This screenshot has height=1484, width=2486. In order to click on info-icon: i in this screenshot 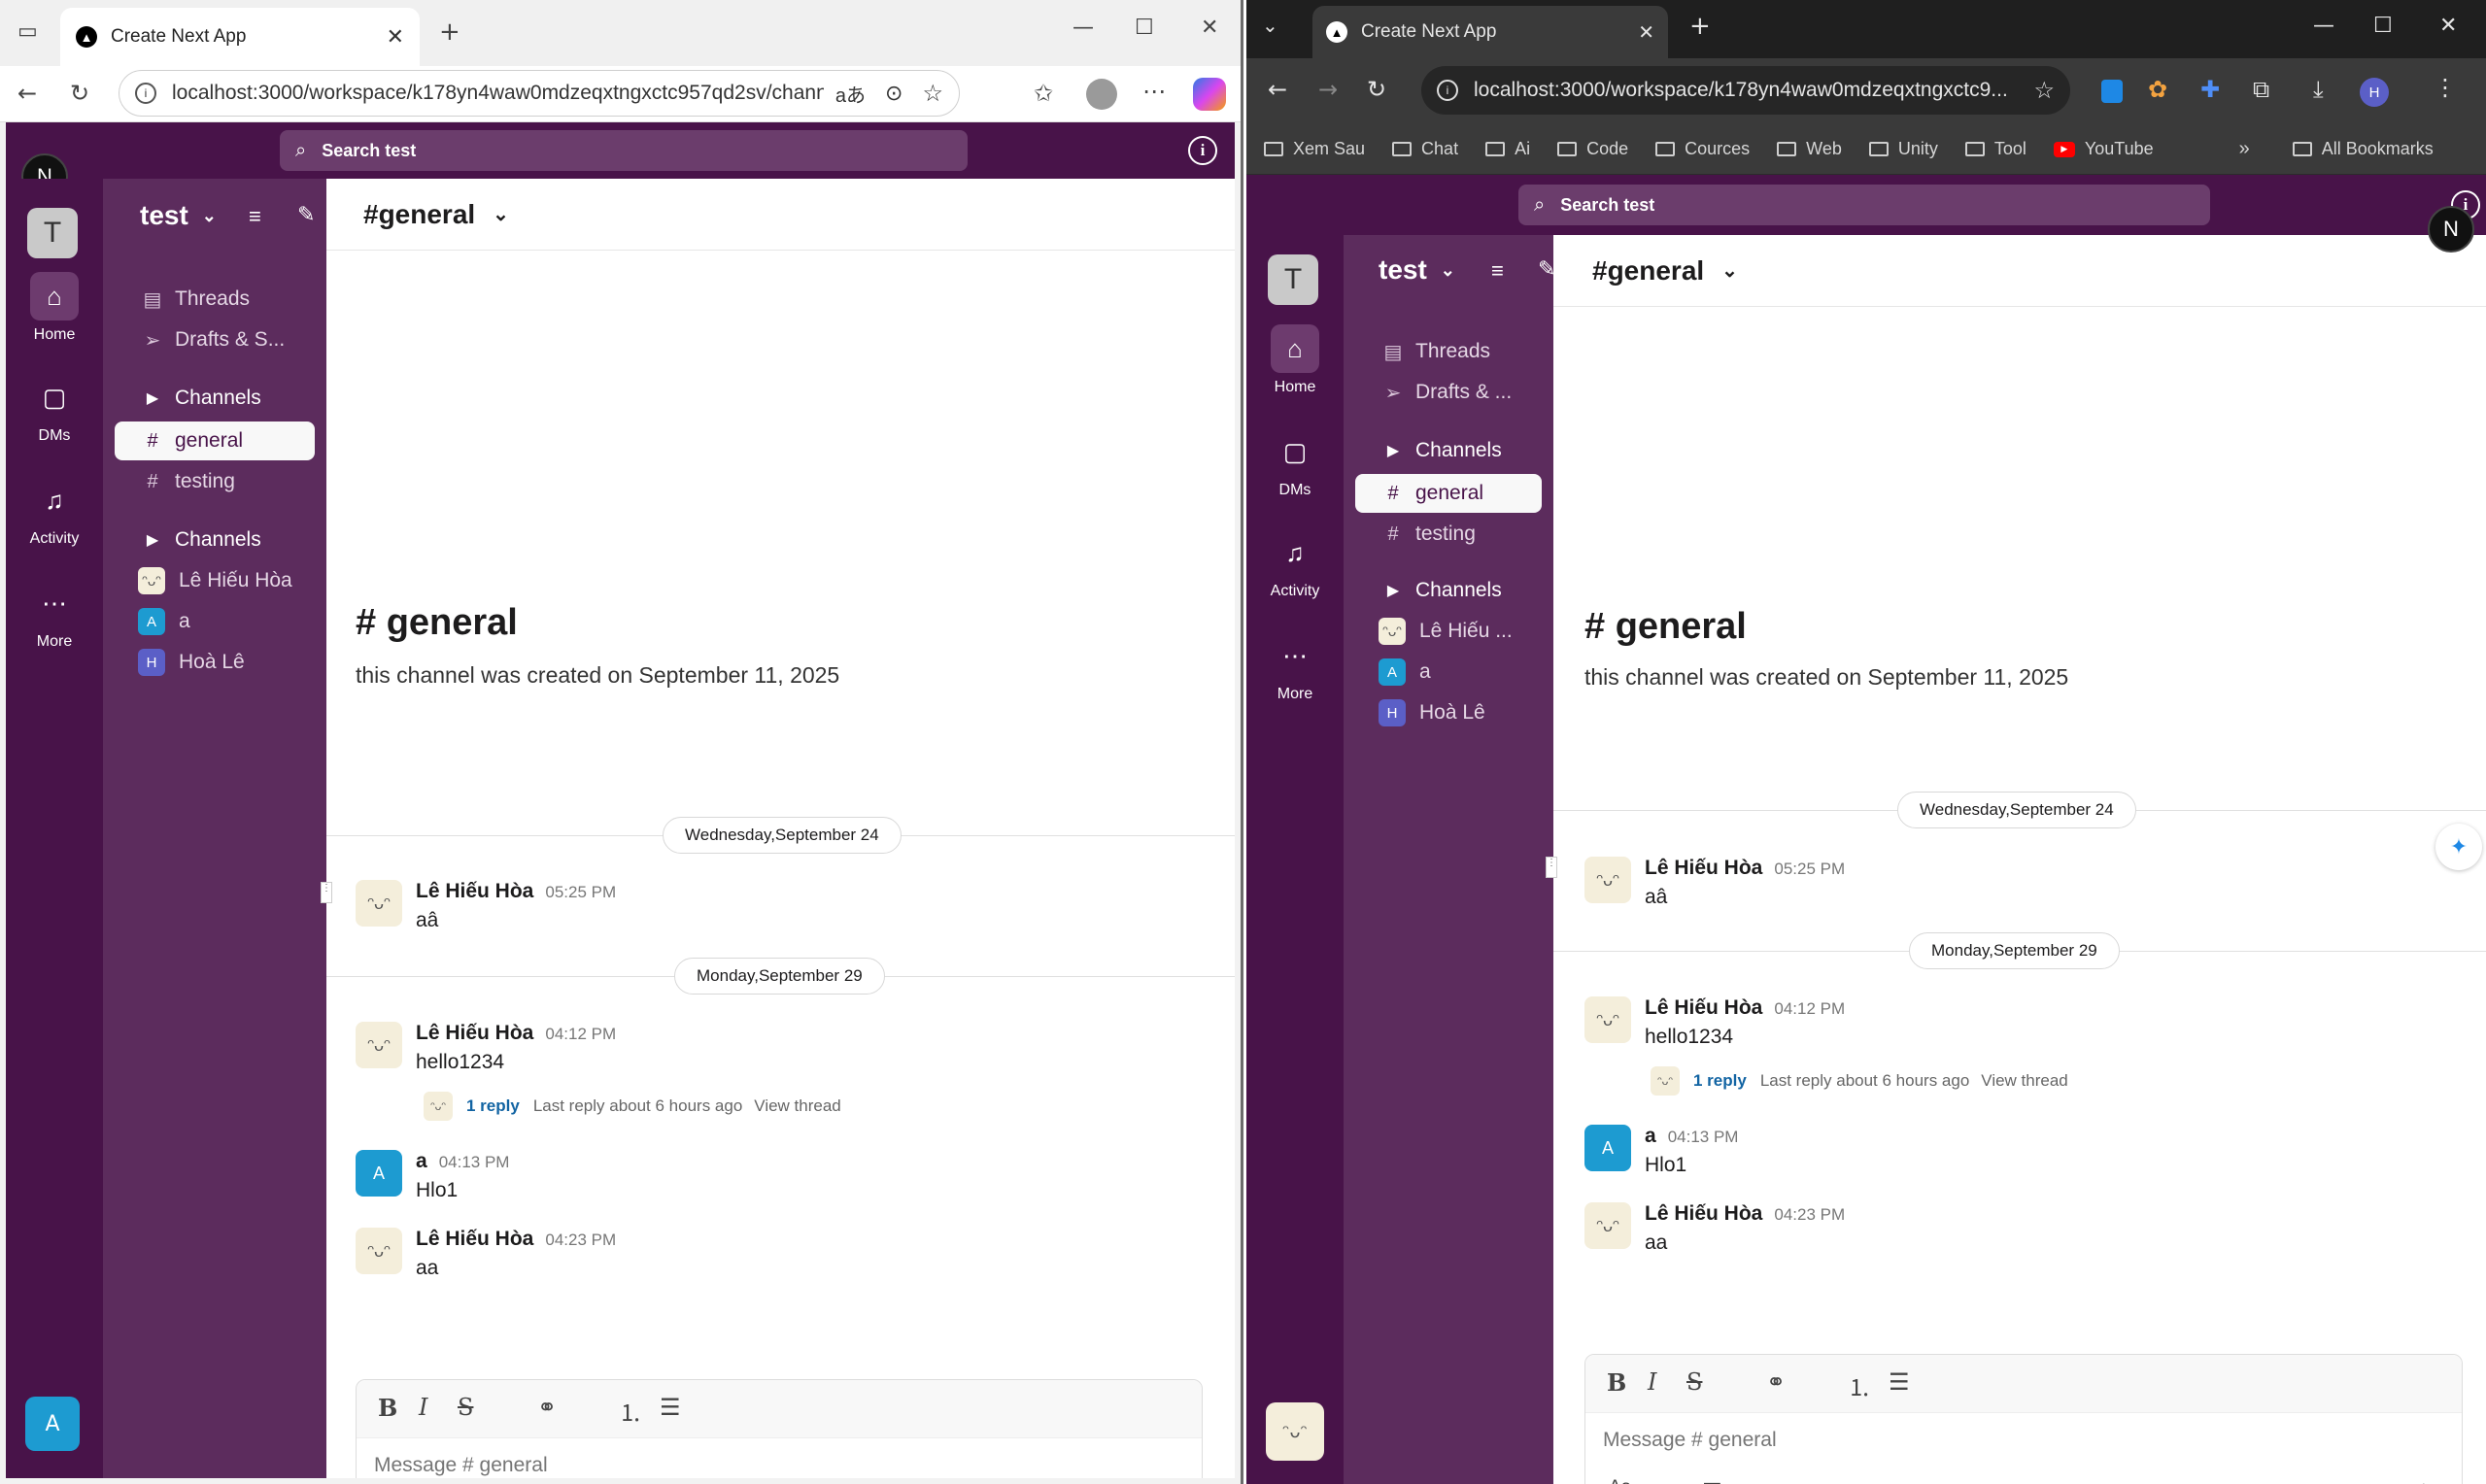, I will do `click(1202, 150)`.